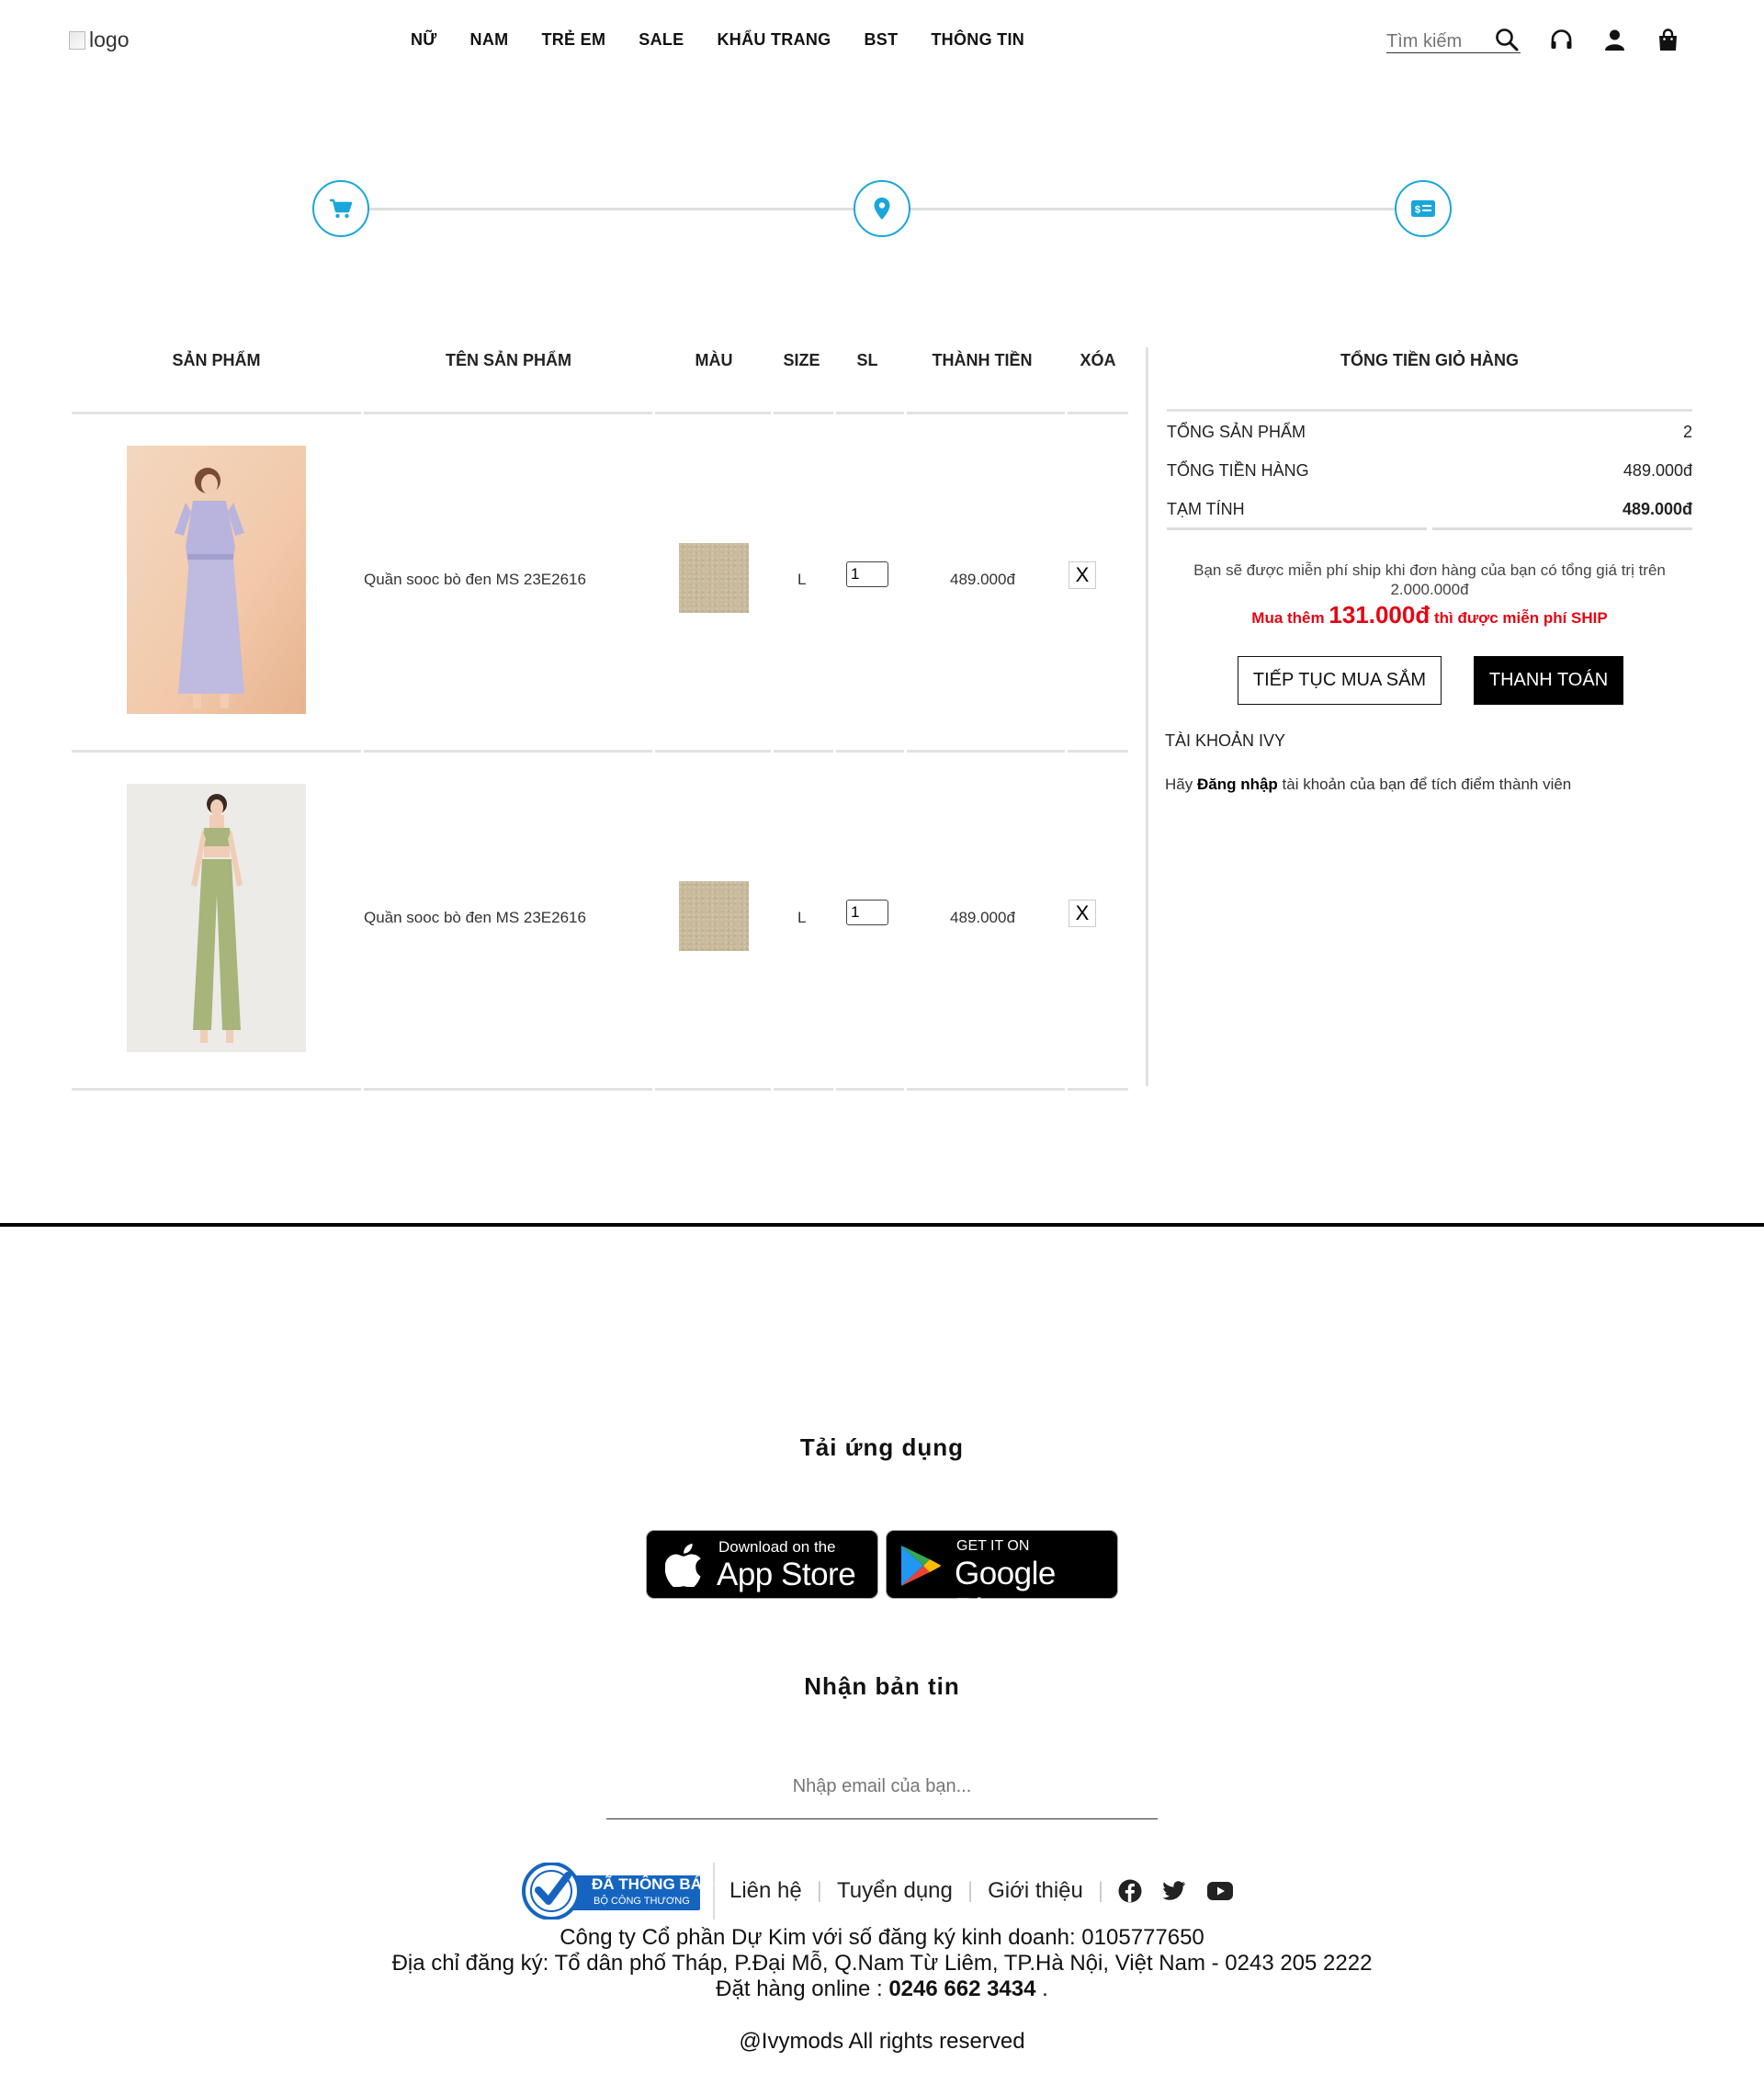 This screenshot has height=2084, width=1764. What do you see at coordinates (1098, 360) in the screenshot?
I see `col-header-delete: XÓA` at bounding box center [1098, 360].